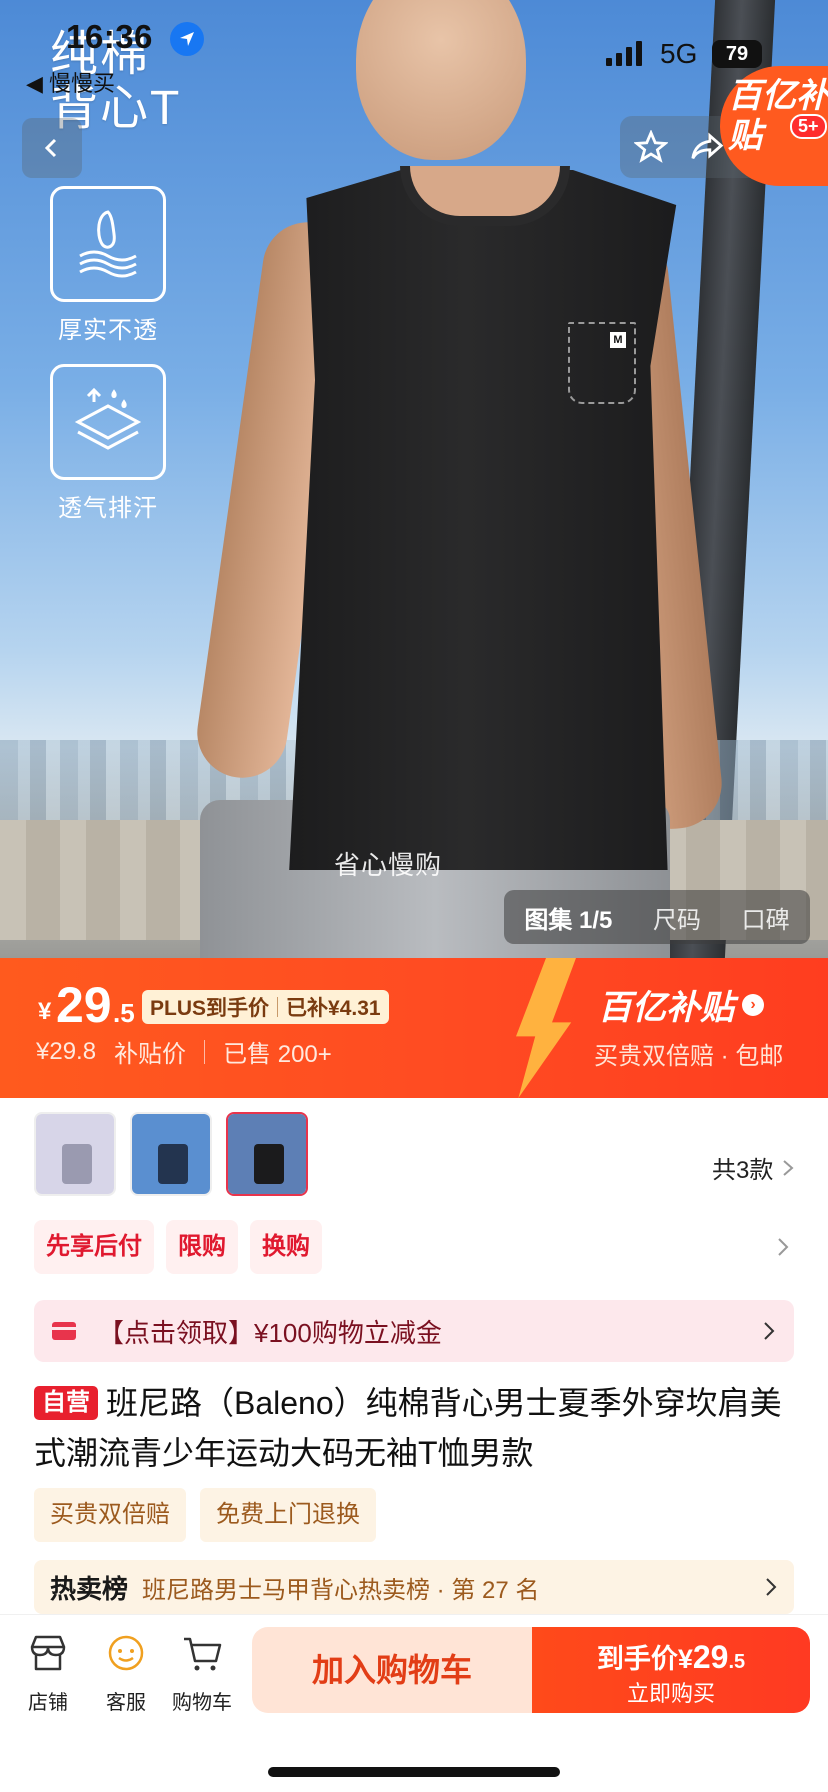  What do you see at coordinates (677, 917) in the screenshot?
I see `tab-size: 尺码` at bounding box center [677, 917].